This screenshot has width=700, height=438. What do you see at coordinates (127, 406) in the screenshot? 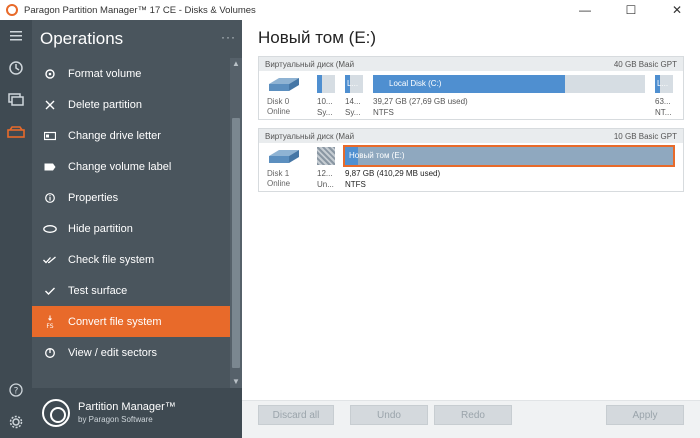
I see `brand-name: Partition Manager™` at bounding box center [127, 406].